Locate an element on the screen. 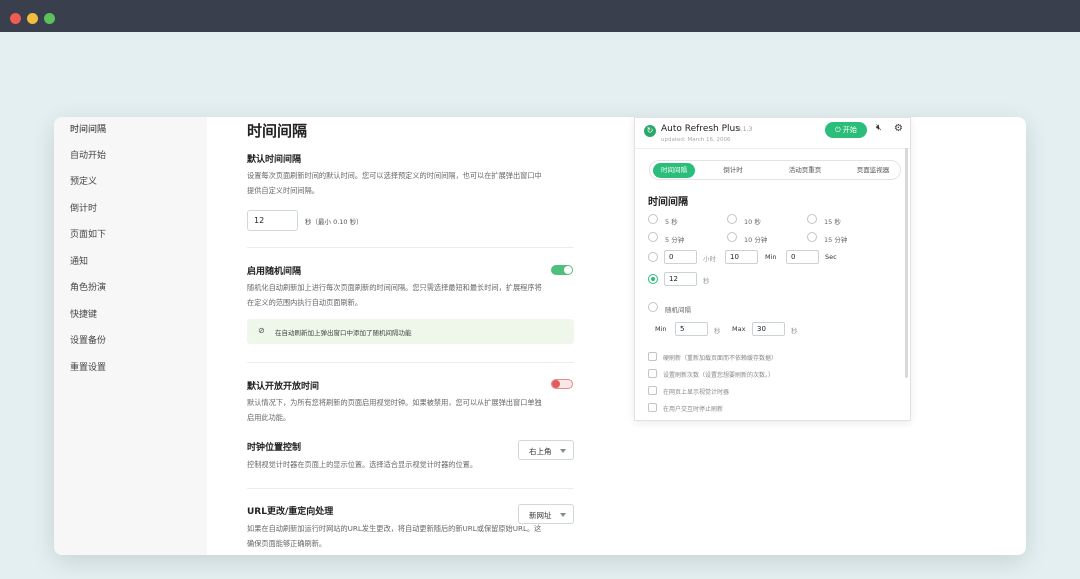 This screenshot has height=579, width=1080. sidebar-item-reset: 重置设置 is located at coordinates (88, 368).